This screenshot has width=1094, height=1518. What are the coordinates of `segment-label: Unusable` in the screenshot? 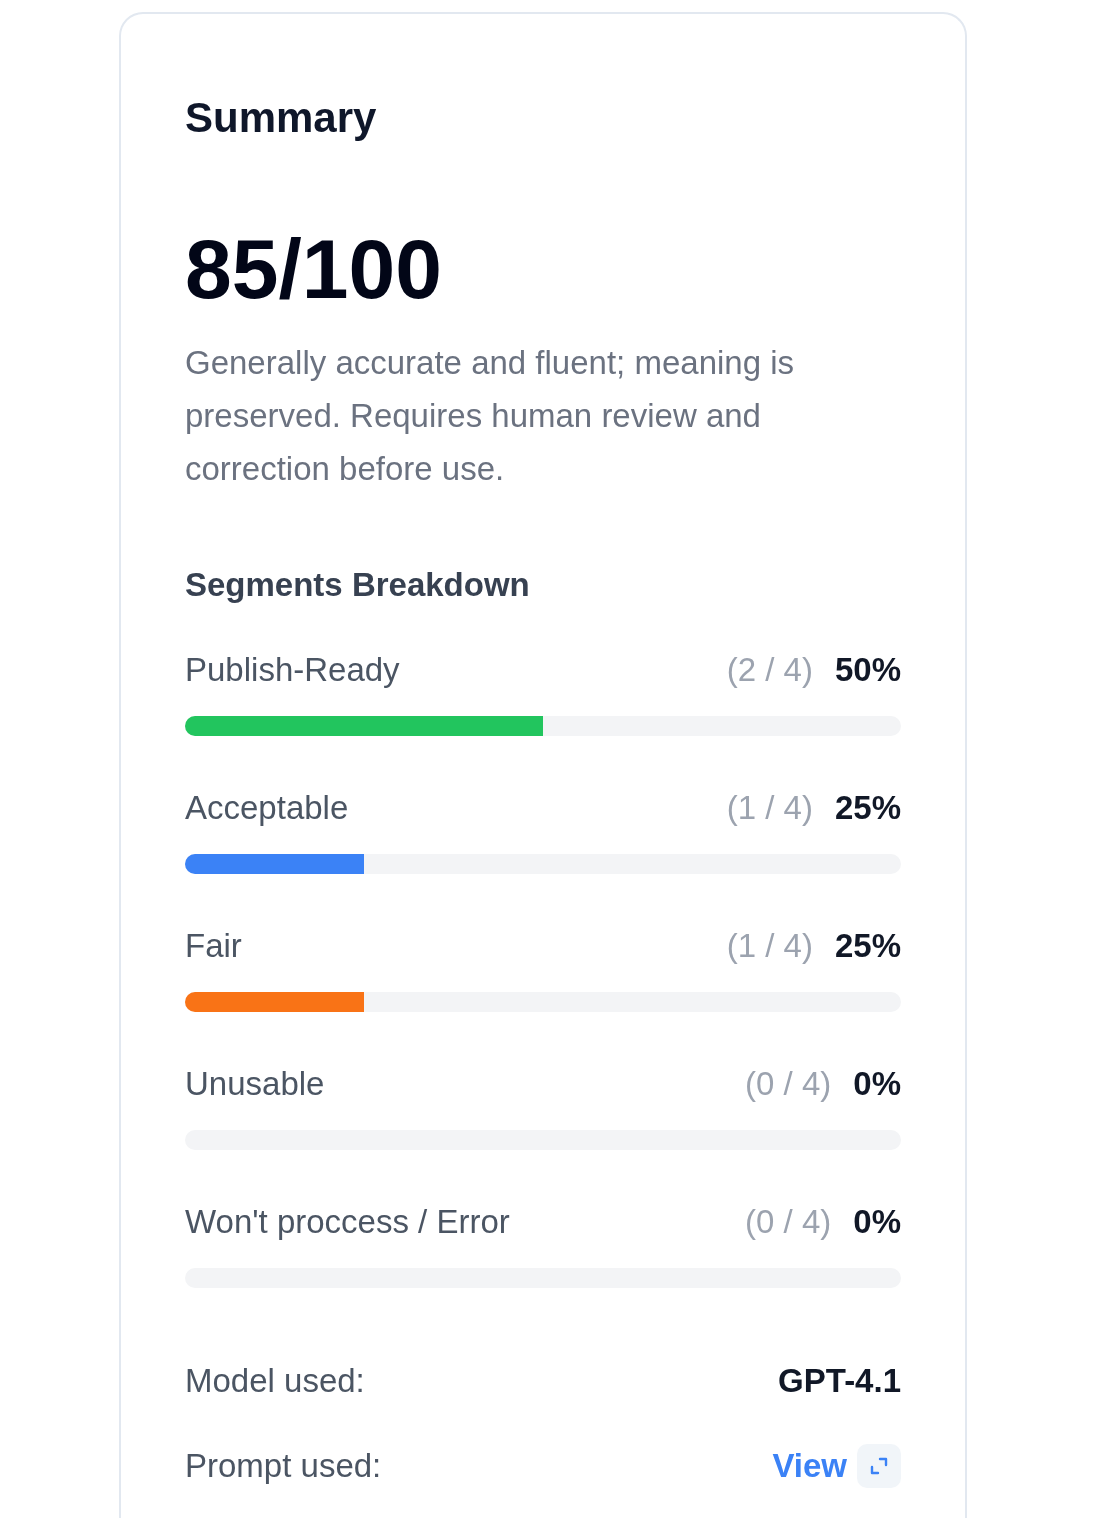 It's located at (255, 1084).